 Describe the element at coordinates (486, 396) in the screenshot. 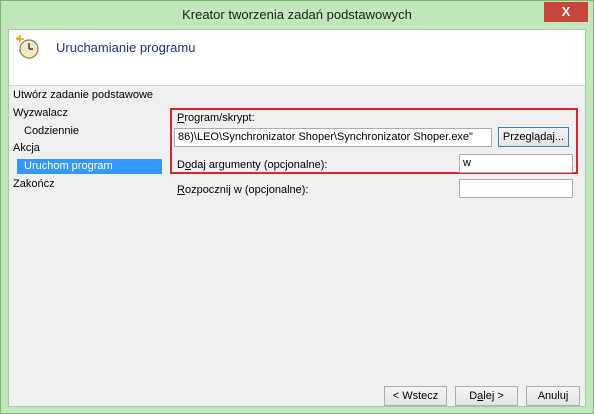

I see `next-button: Dalej >` at that location.